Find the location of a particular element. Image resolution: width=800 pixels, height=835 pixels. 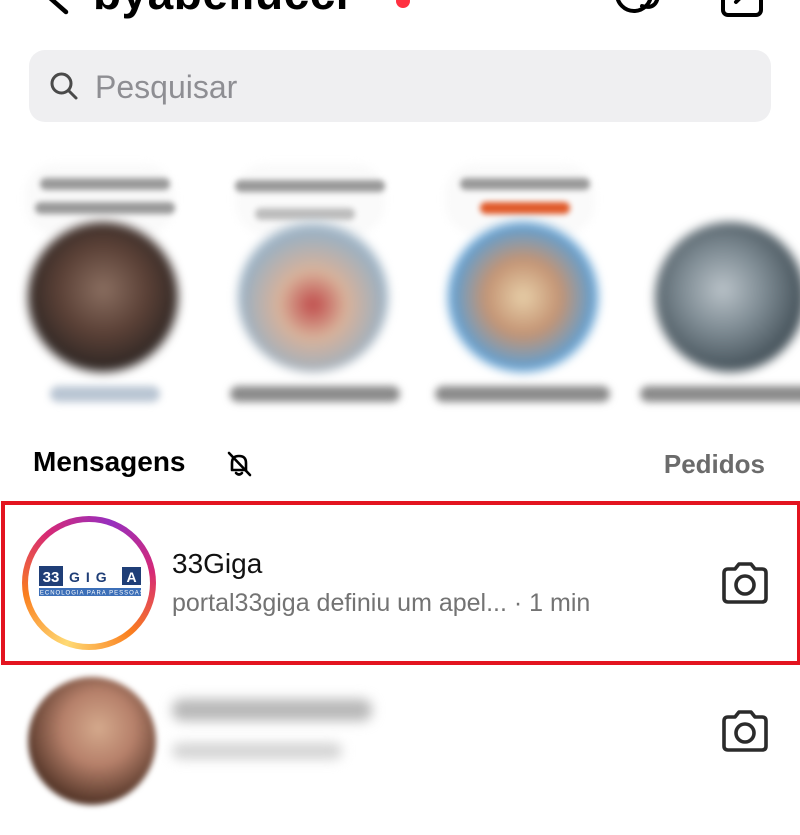

avatar: 33 GIG A TECNOLOGIA PARA PESSOAS is located at coordinates (89, 583).